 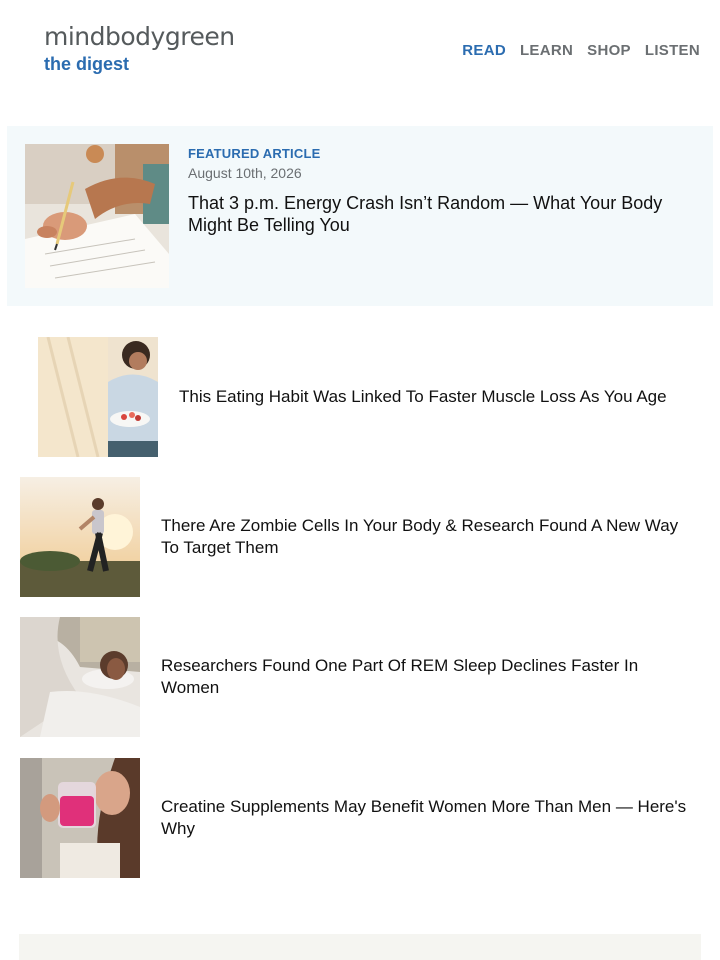 I want to click on site-logo: mindbodygreen the digest, so click(x=139, y=48).